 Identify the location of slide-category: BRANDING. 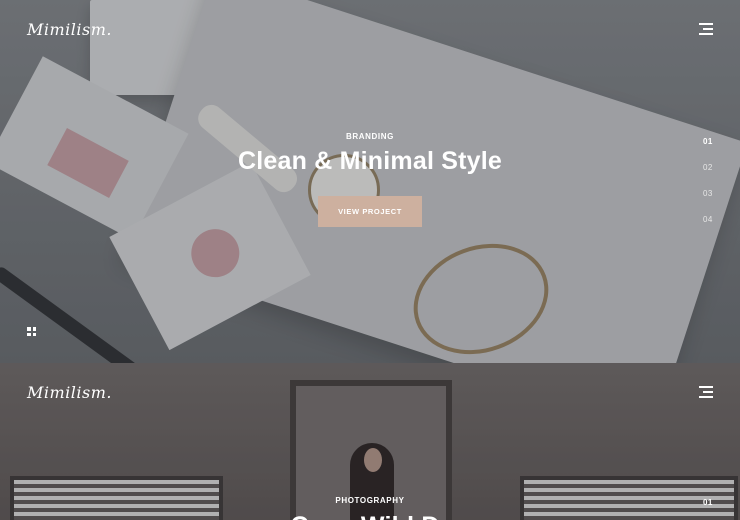
(370, 136).